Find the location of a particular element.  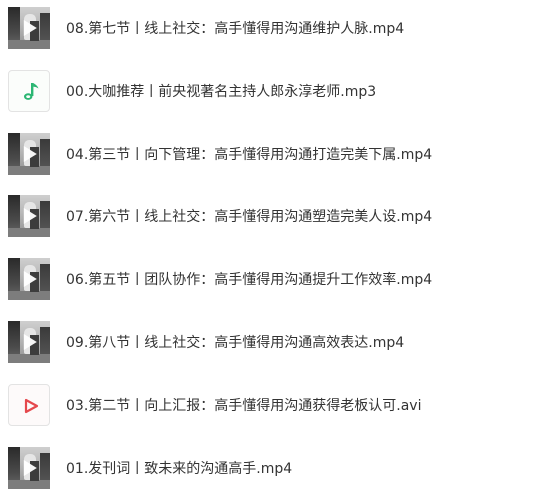

file-name: 08.第七节丨线上社交：高手懂得用沟通维护人脉.mp4 is located at coordinates (235, 29).